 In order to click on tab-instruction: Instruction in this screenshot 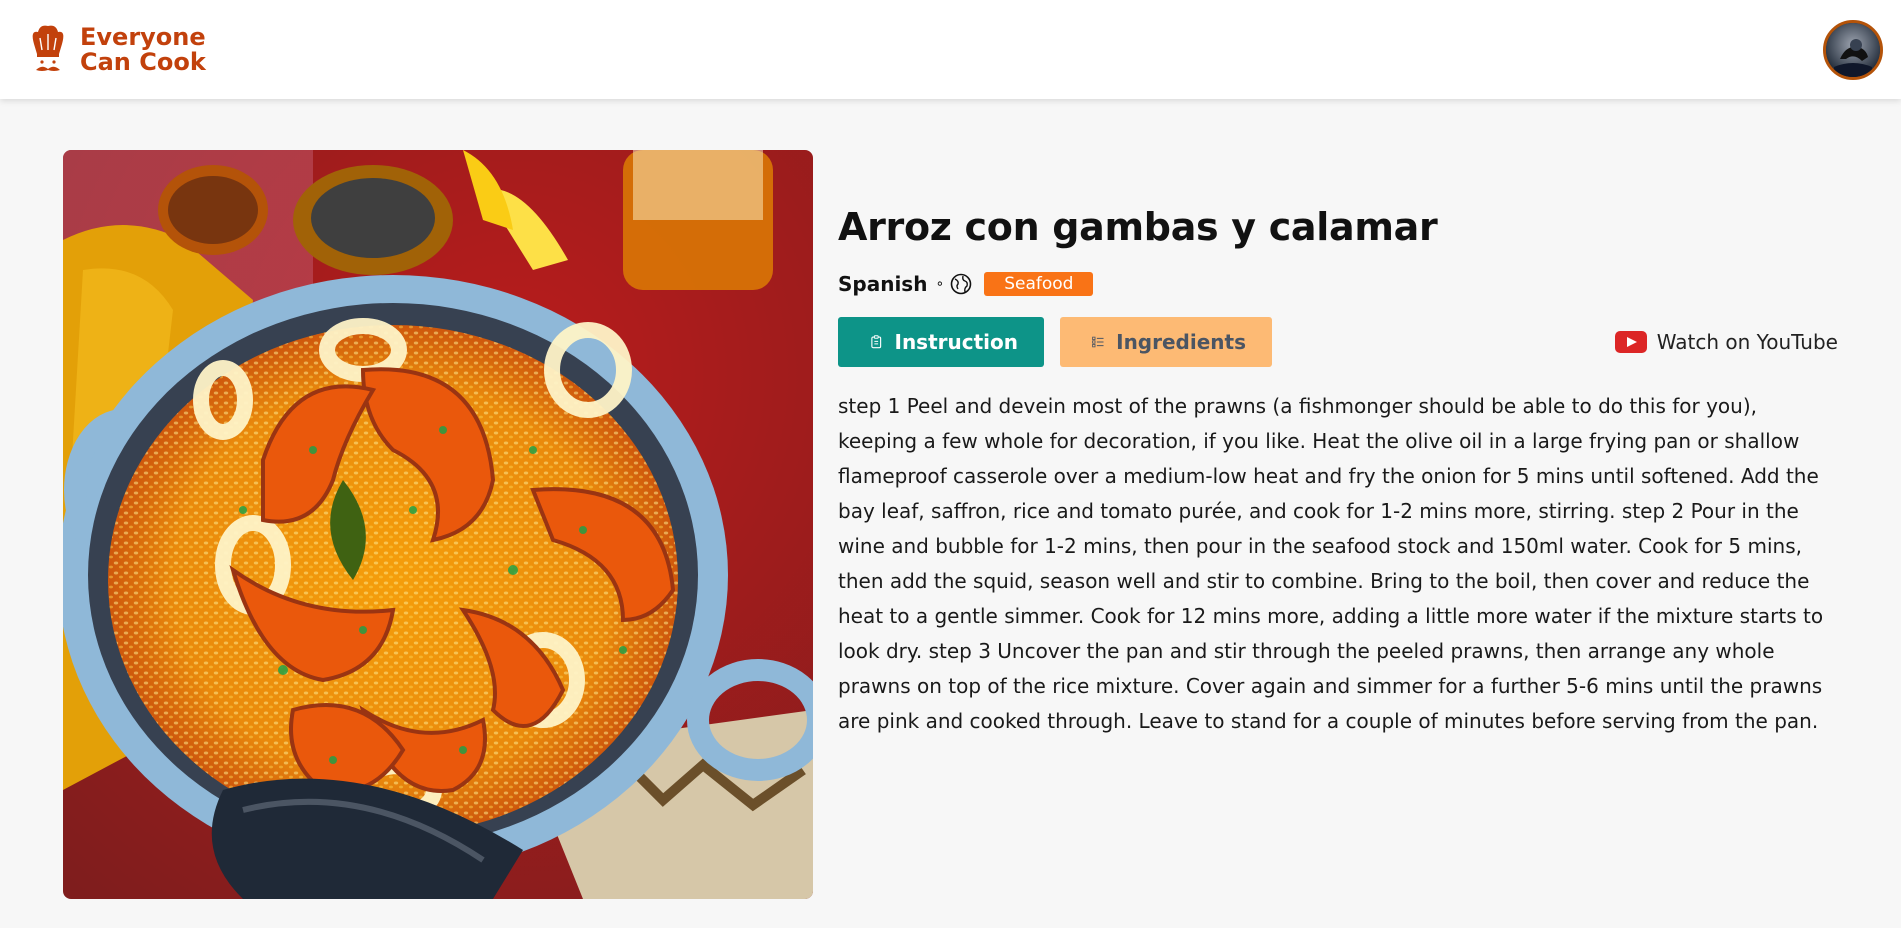, I will do `click(941, 342)`.